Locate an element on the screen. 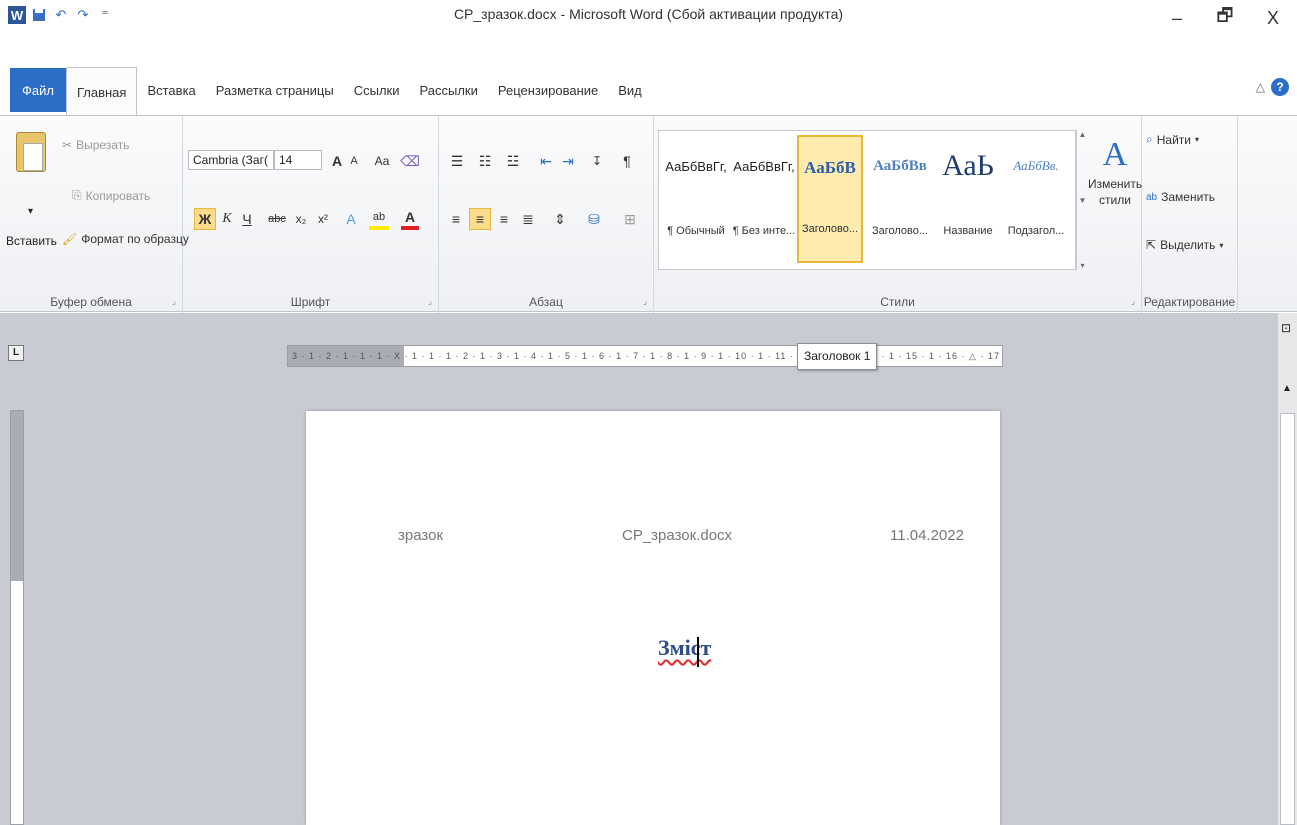  cut-button: ✂ Вырезать is located at coordinates (95, 145).